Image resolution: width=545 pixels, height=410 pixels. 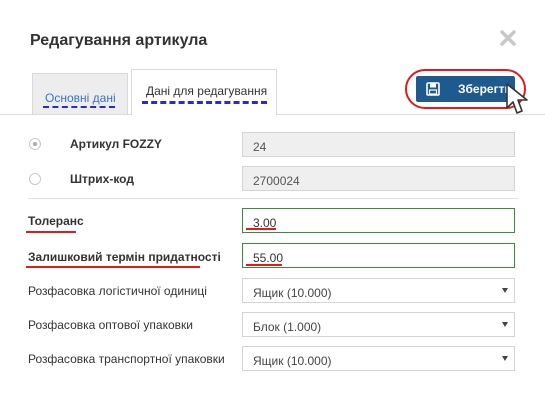 I want to click on close-icon, so click(x=508, y=38).